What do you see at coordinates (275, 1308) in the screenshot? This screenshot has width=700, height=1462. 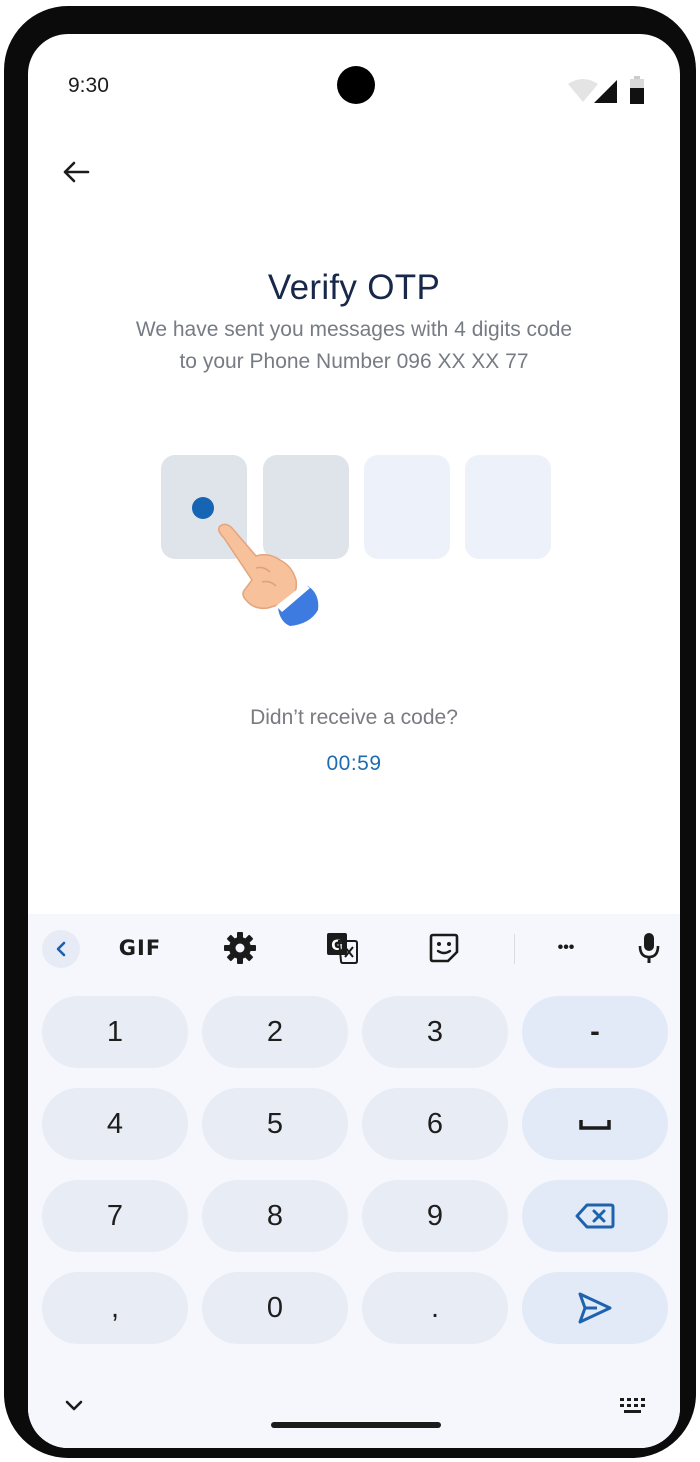 I see `key-0: 0` at bounding box center [275, 1308].